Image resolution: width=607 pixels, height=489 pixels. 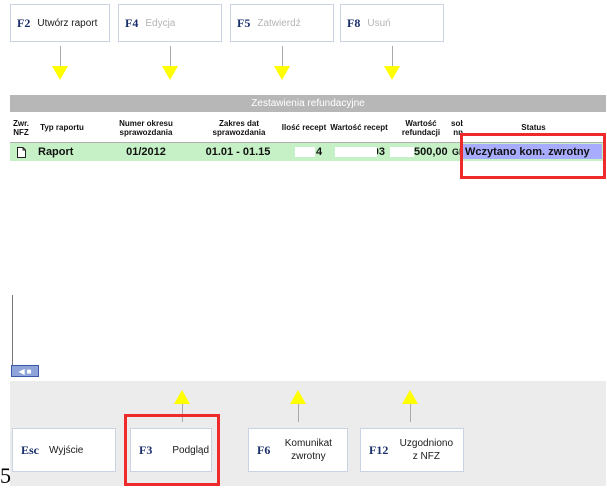 I want to click on table-title: Zestawienia refundacyjne, so click(x=308, y=103).